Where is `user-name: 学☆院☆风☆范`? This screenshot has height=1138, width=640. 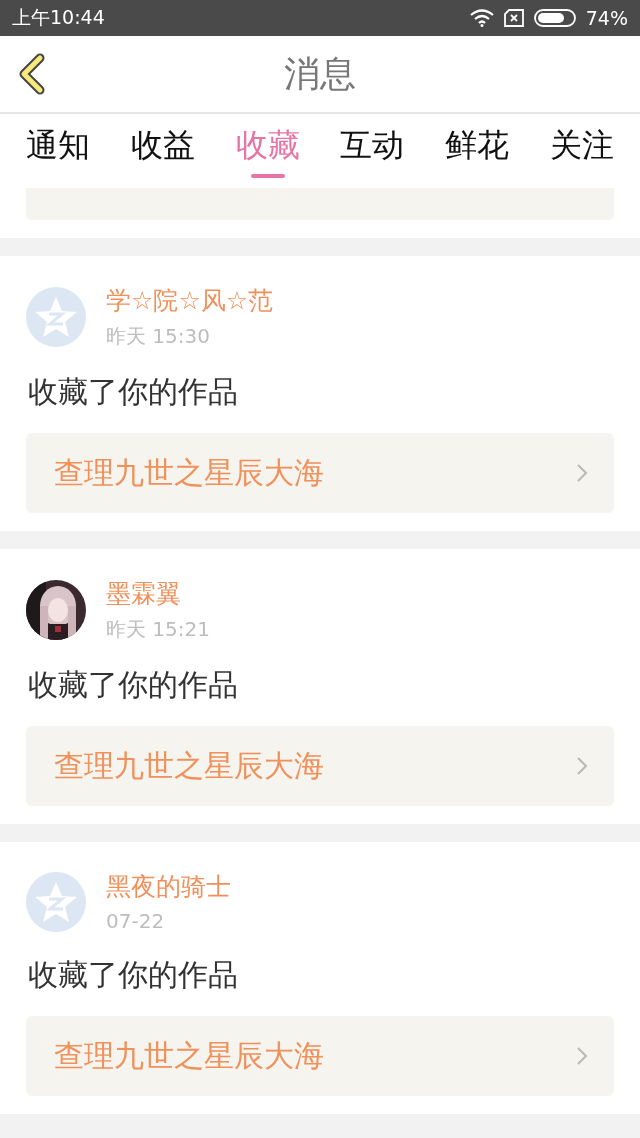 user-name: 学☆院☆风☆范 is located at coordinates (190, 301).